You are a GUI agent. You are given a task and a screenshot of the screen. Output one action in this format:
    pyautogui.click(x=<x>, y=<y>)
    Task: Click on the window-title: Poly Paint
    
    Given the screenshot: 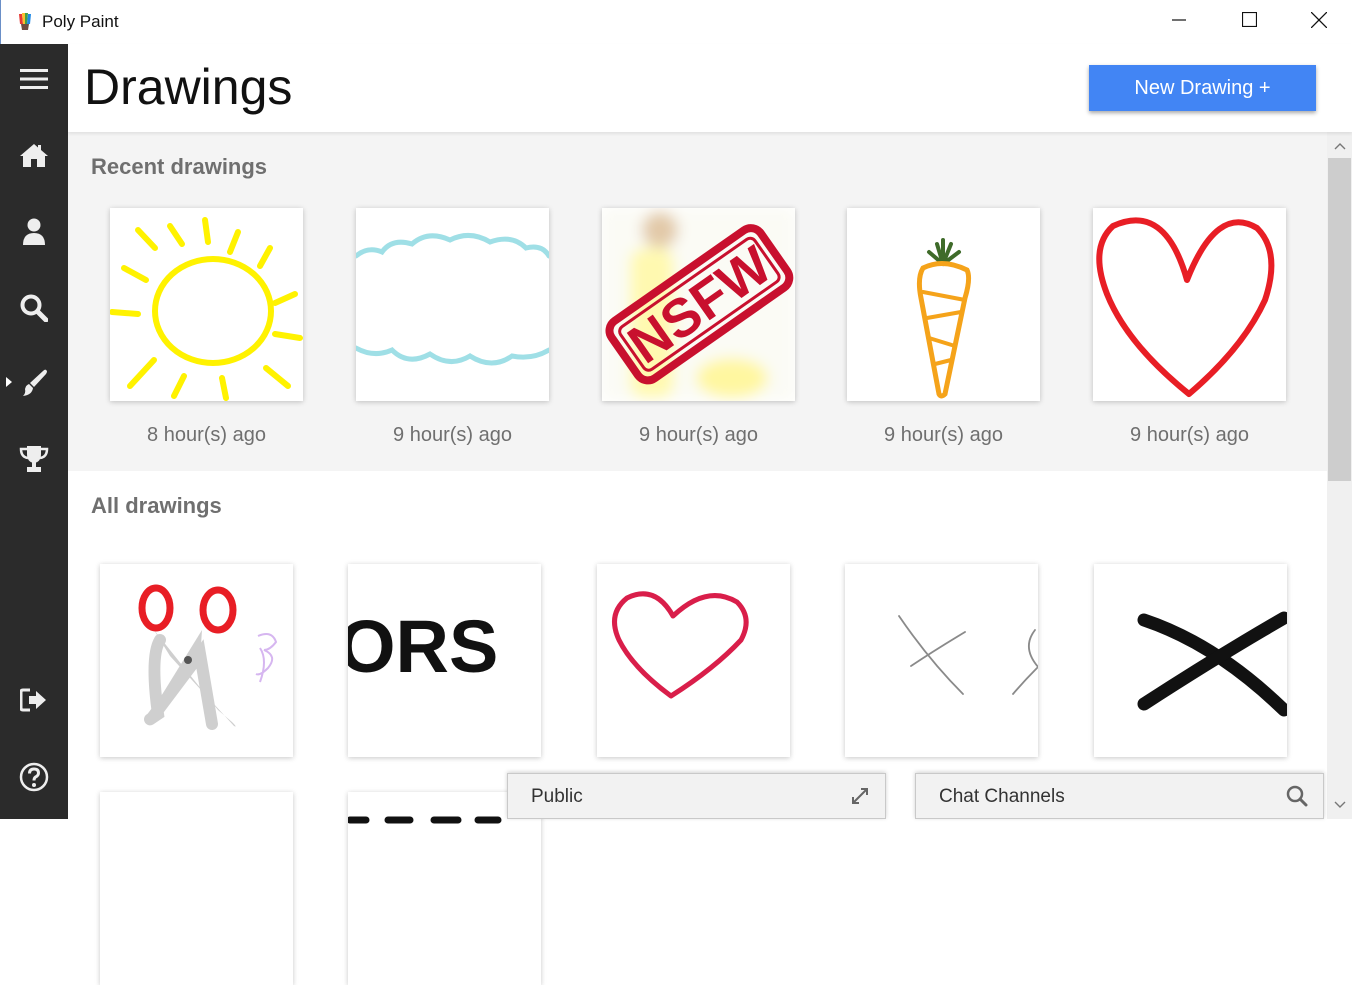 What is the action you would take?
    pyautogui.click(x=80, y=21)
    